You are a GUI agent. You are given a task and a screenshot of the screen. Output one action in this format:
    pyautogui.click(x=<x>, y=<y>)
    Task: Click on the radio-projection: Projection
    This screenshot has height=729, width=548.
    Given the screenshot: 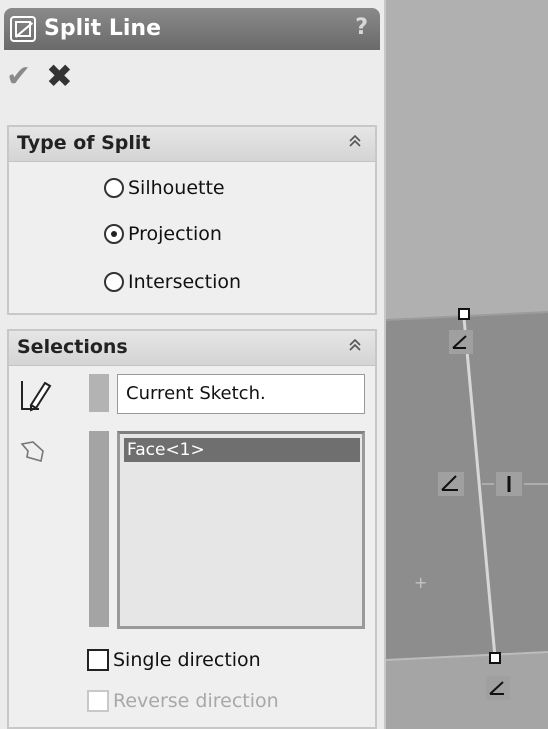 What is the action you would take?
    pyautogui.click(x=163, y=234)
    